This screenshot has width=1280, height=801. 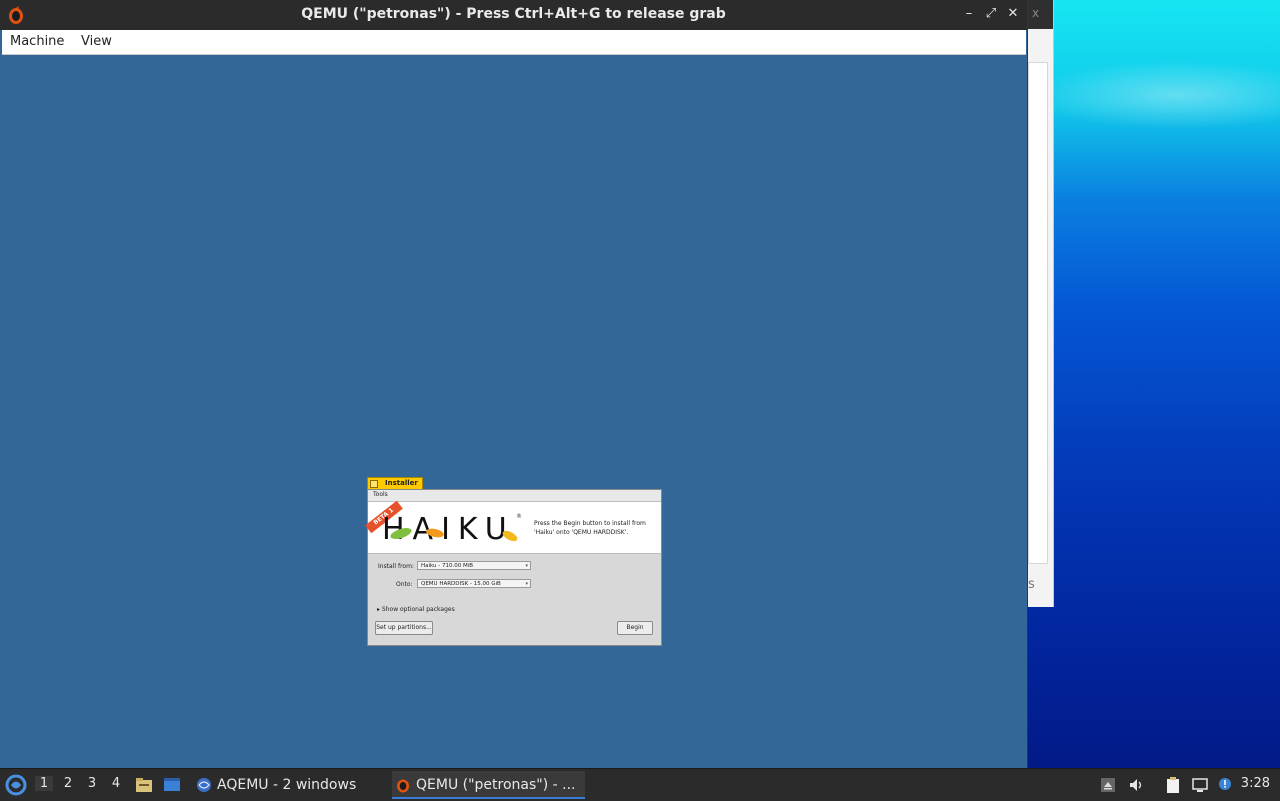 What do you see at coordinates (396, 566) in the screenshot?
I see `install-from-label: Install from:` at bounding box center [396, 566].